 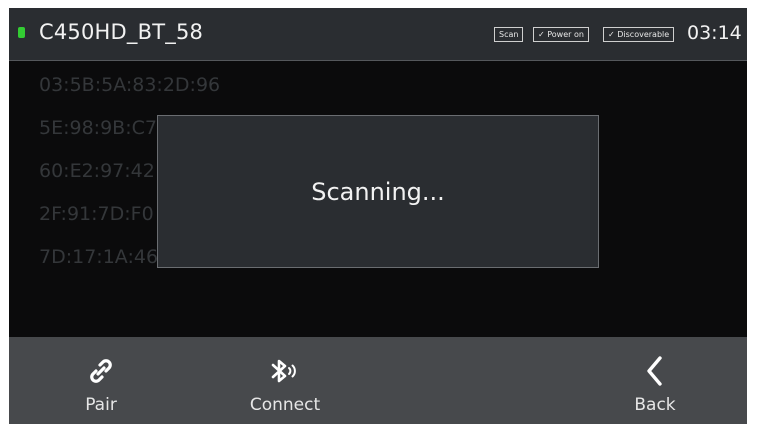 I want to click on pair-label: Pair, so click(x=101, y=405).